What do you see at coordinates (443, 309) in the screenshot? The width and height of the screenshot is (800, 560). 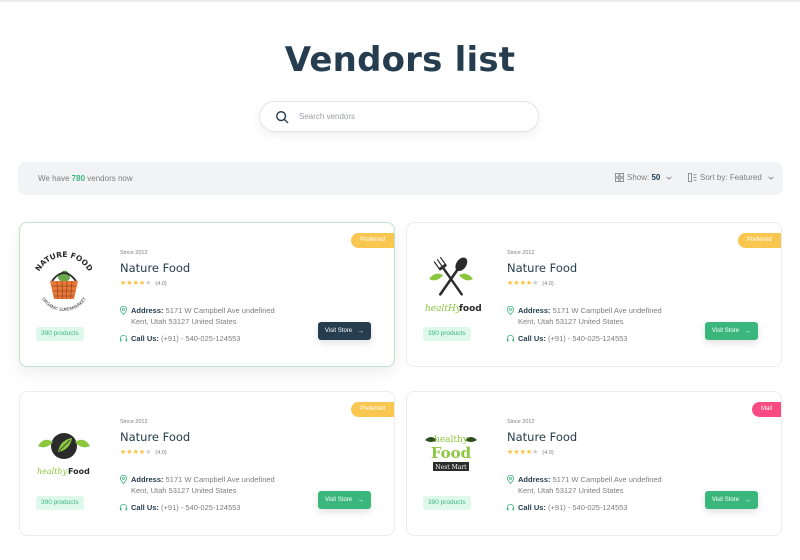 I see `svg-text: healtHy` at bounding box center [443, 309].